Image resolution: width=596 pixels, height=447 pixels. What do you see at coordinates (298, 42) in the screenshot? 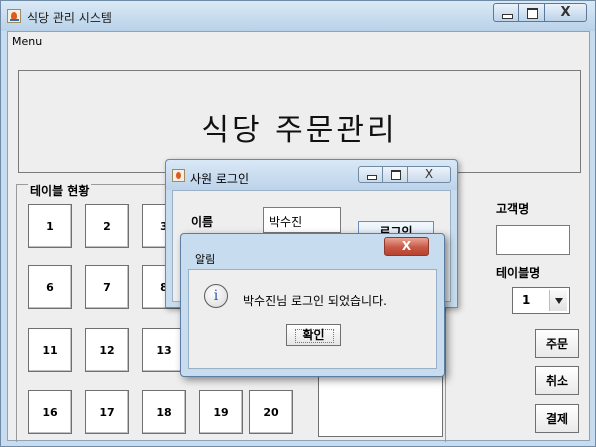
I see `menu-bar: Menu` at bounding box center [298, 42].